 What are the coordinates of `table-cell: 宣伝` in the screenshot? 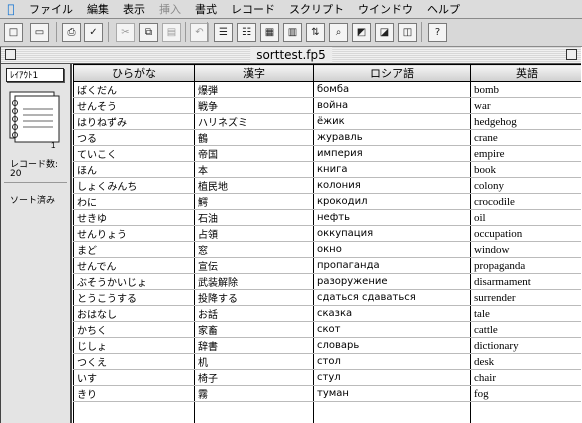 It's located at (254, 265).